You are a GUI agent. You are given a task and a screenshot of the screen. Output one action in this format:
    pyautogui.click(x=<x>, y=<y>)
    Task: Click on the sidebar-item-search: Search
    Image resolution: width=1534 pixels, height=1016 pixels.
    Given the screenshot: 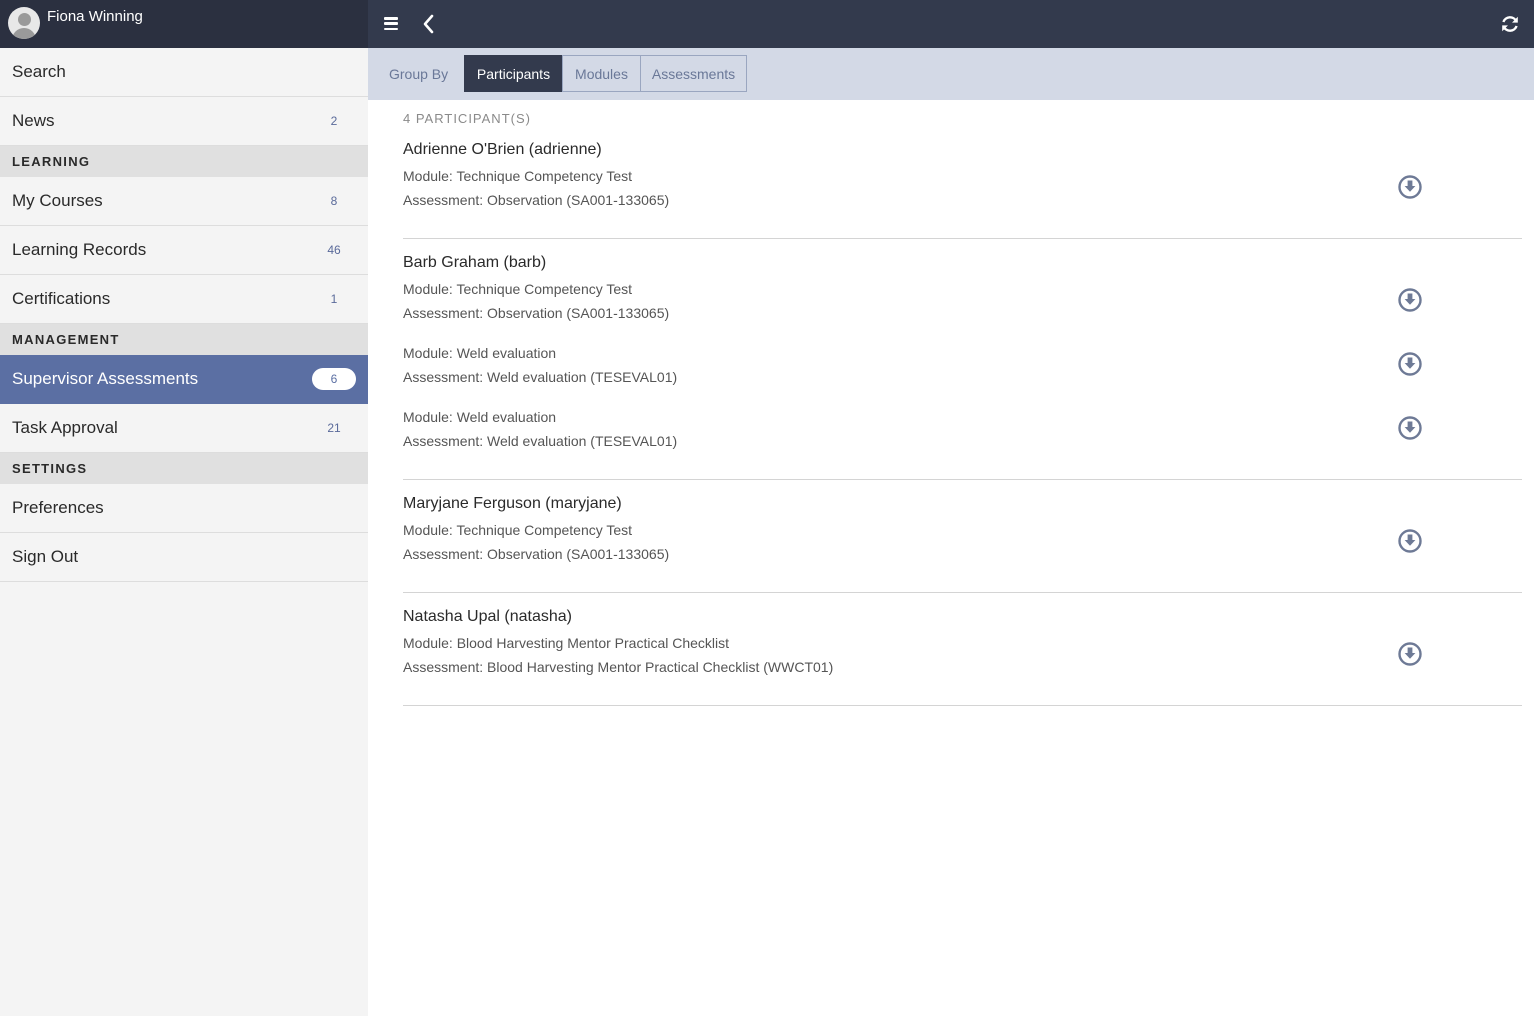 What is the action you would take?
    pyautogui.click(x=184, y=72)
    